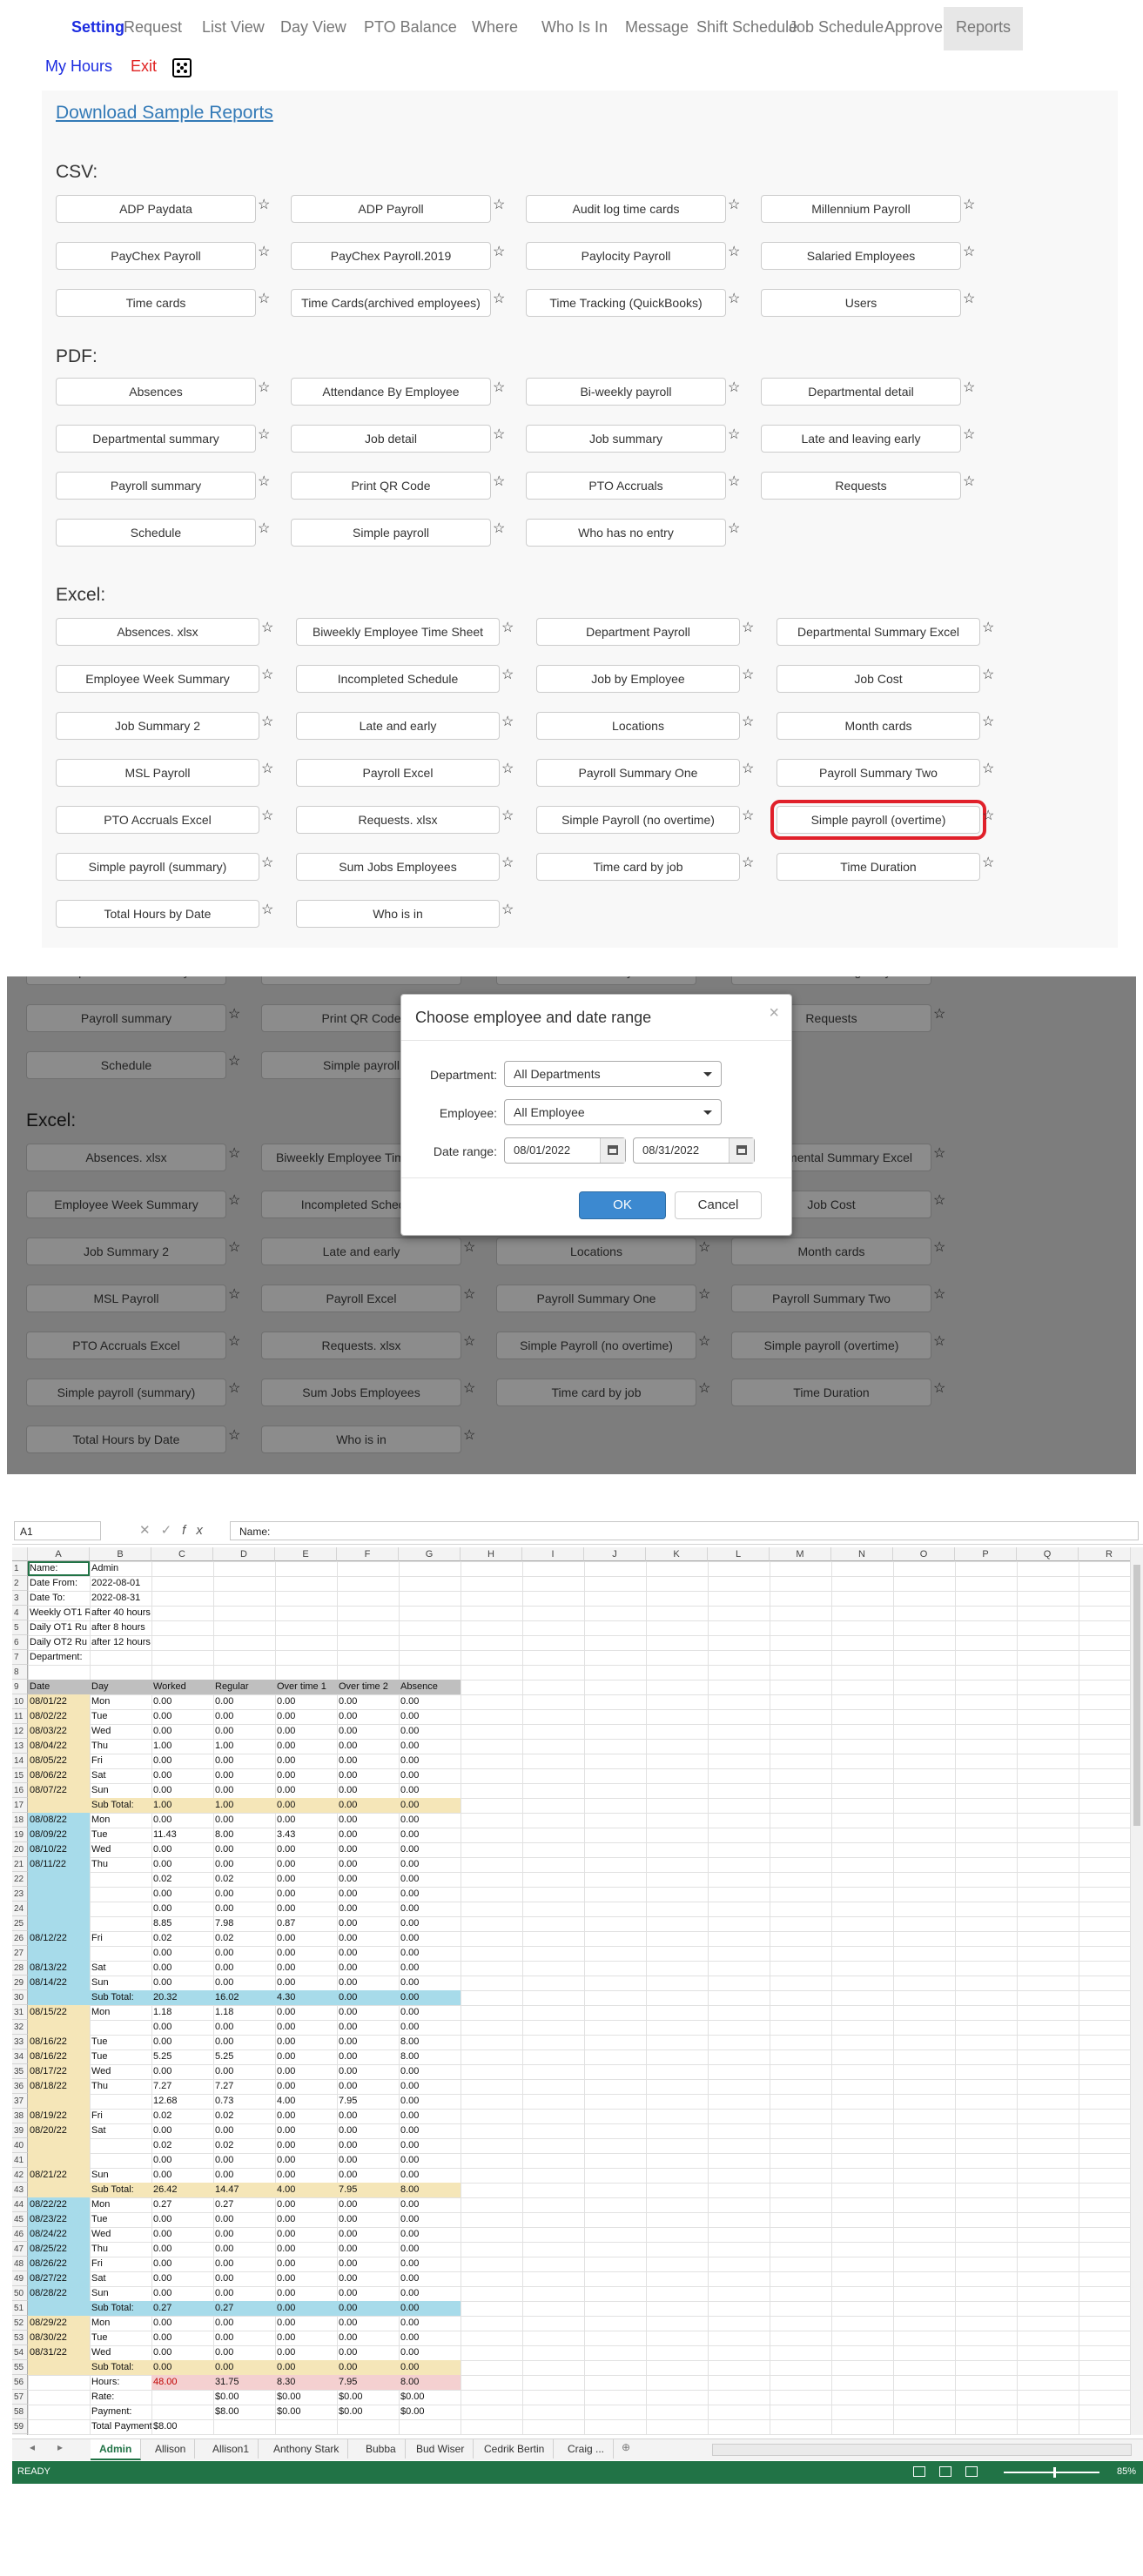  Describe the element at coordinates (861, 303) in the screenshot. I see `csv-report-users: Users` at that location.